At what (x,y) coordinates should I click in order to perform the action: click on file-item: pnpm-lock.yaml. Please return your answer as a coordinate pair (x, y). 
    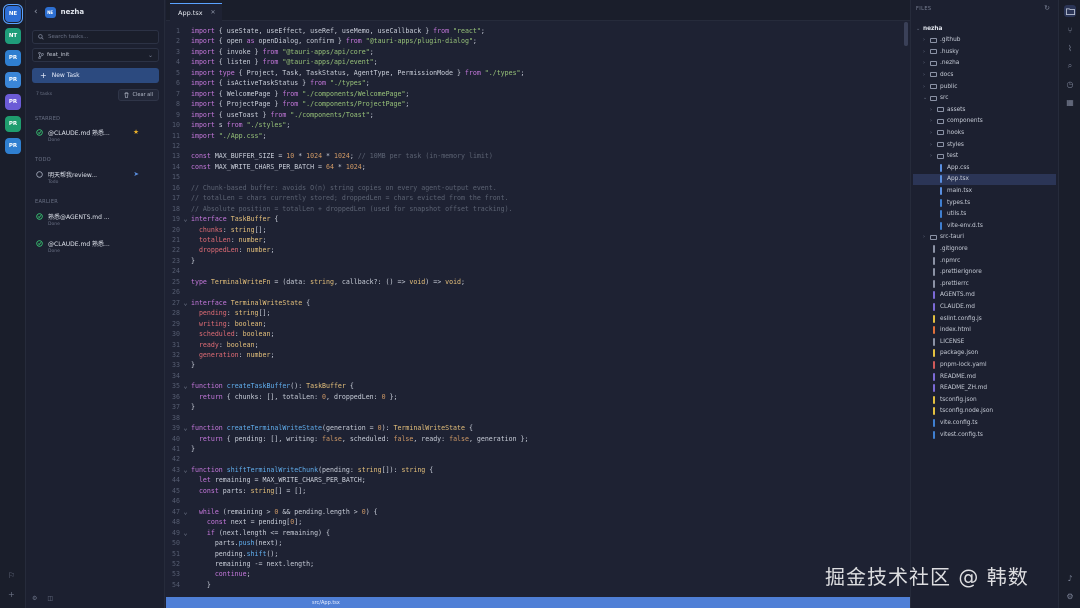
    Looking at the image, I should click on (984, 364).